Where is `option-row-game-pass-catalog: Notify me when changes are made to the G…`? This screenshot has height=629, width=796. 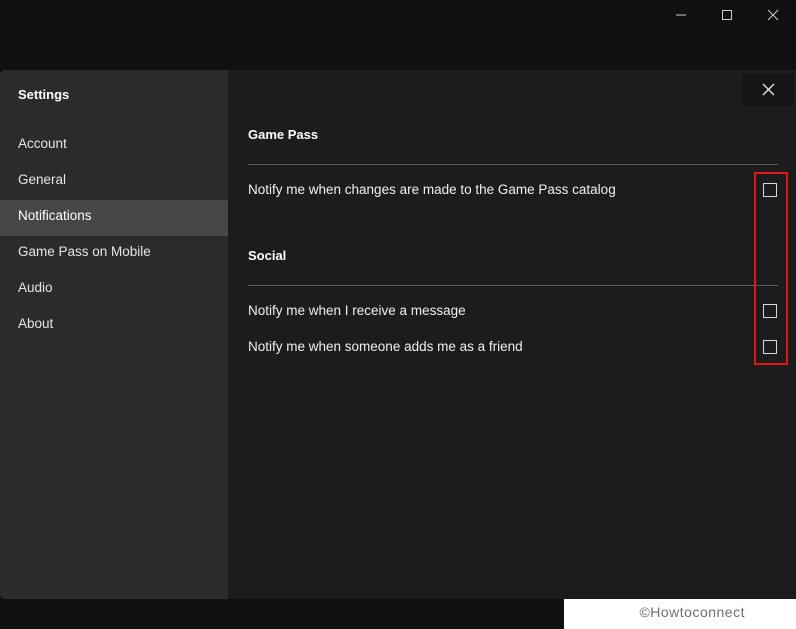 option-row-game-pass-catalog: Notify me when changes are made to the G… is located at coordinates (513, 191).